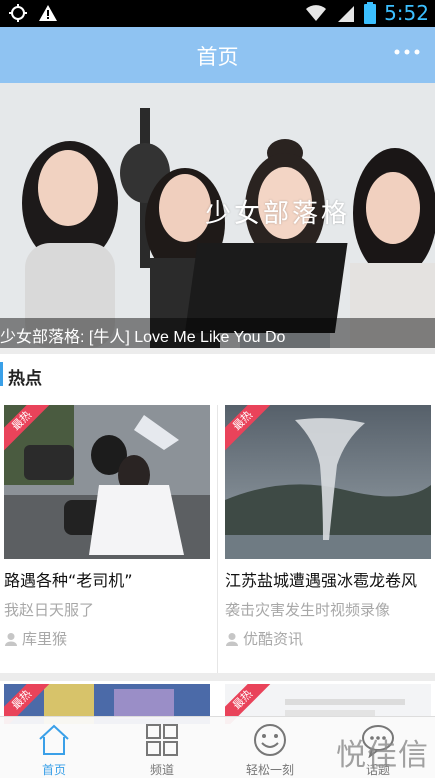 The image size is (435, 779). I want to click on battery-icon, so click(370, 13).